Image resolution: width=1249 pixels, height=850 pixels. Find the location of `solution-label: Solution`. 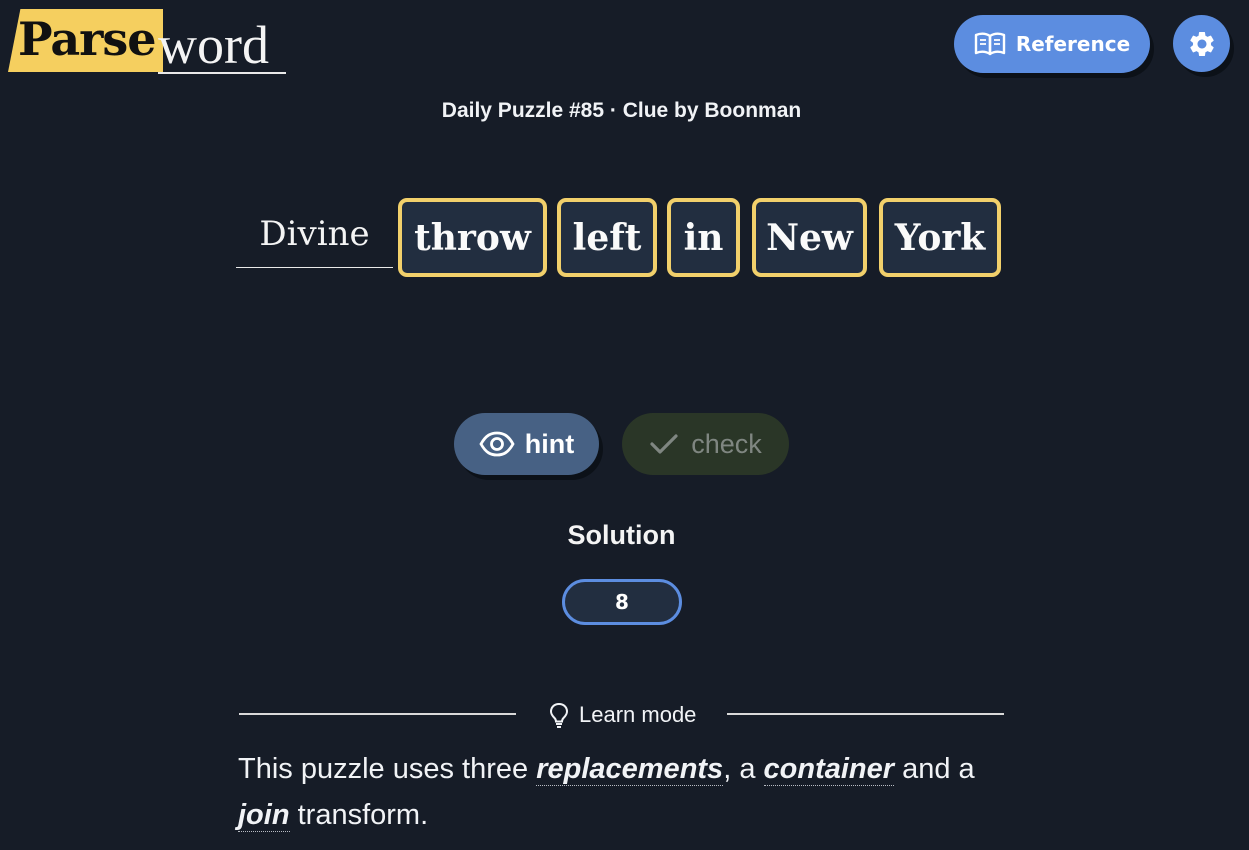

solution-label: Solution is located at coordinates (621, 535).